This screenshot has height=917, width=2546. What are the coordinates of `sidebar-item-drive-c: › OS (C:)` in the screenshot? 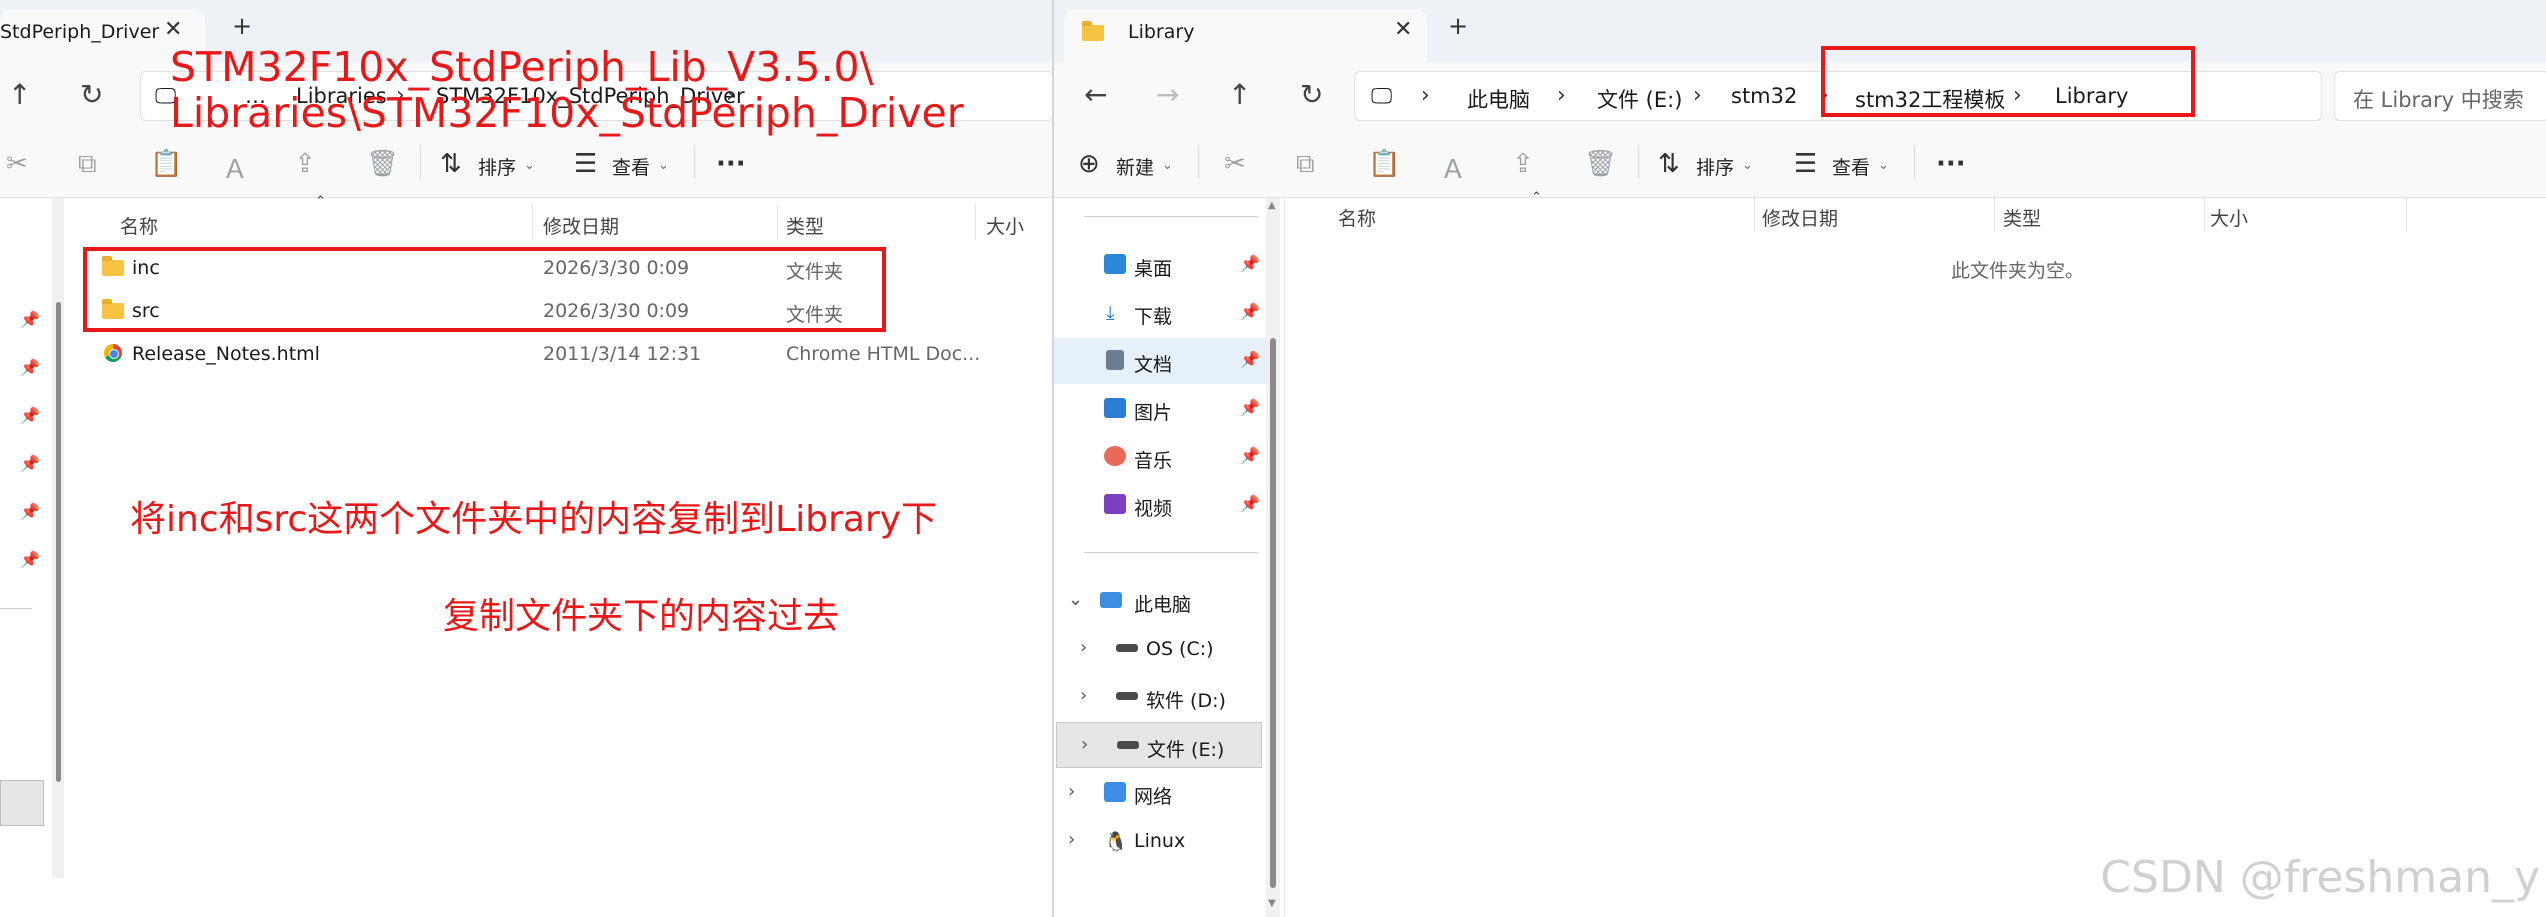 It's located at (1164, 649).